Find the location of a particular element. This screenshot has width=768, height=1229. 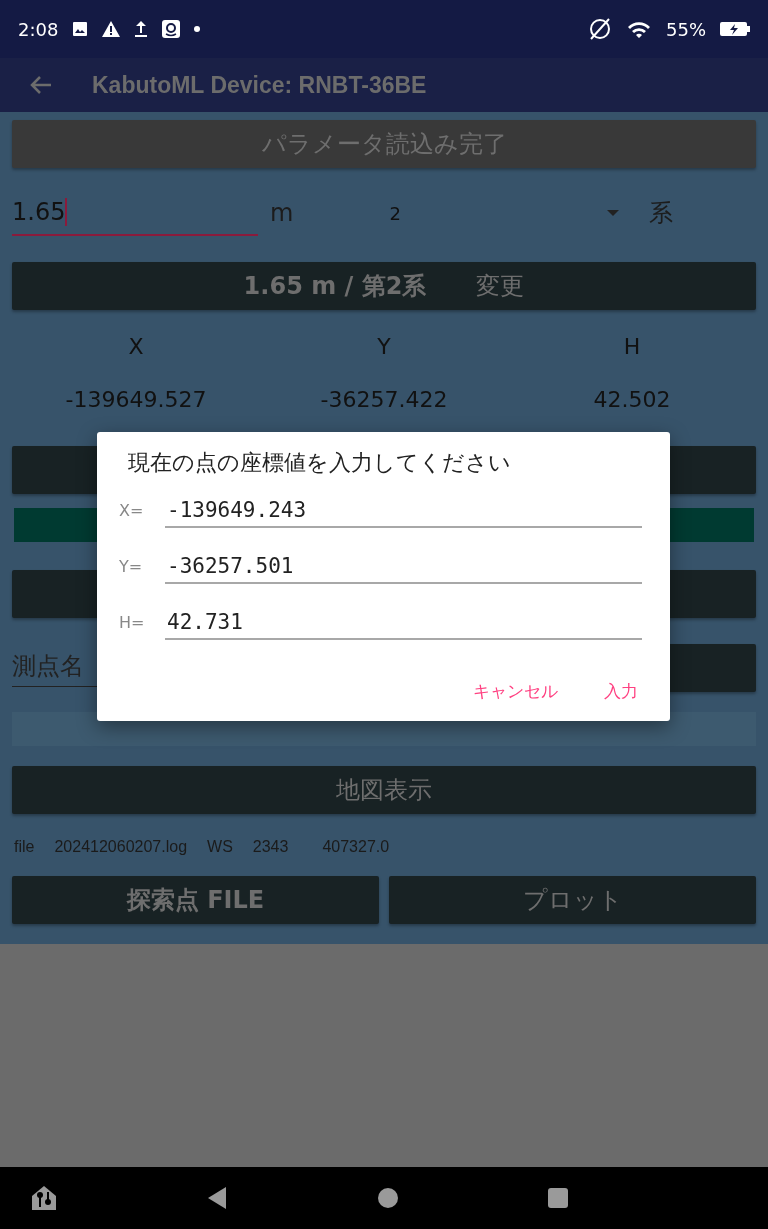

plot-button: プロット is located at coordinates (572, 900).